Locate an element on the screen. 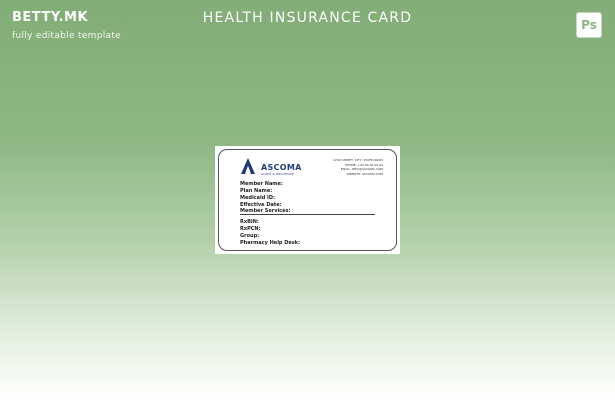  company-subtitle: ALPES & PROVENCE is located at coordinates (278, 174).